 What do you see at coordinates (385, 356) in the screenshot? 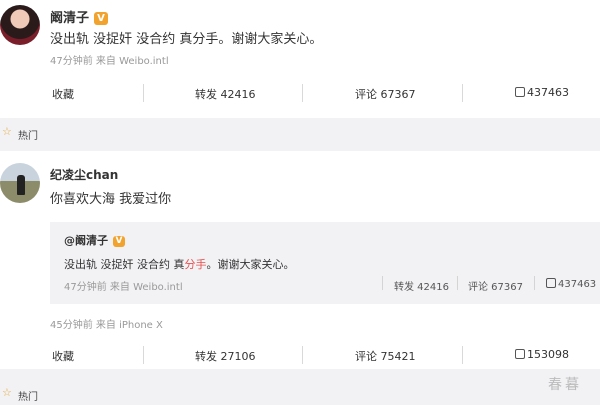
I see `comment-button: 评论 75421` at bounding box center [385, 356].